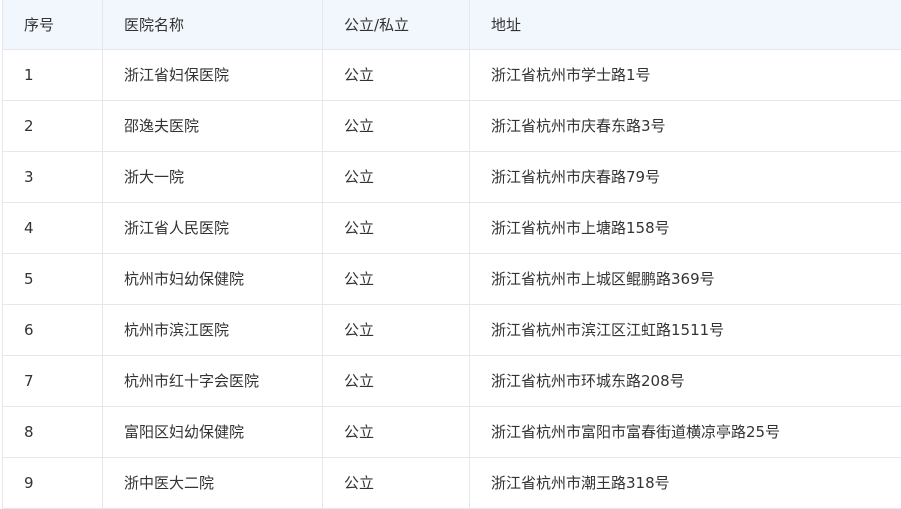 This screenshot has height=509, width=901. What do you see at coordinates (53, 125) in the screenshot?
I see `cell-index: 2` at bounding box center [53, 125].